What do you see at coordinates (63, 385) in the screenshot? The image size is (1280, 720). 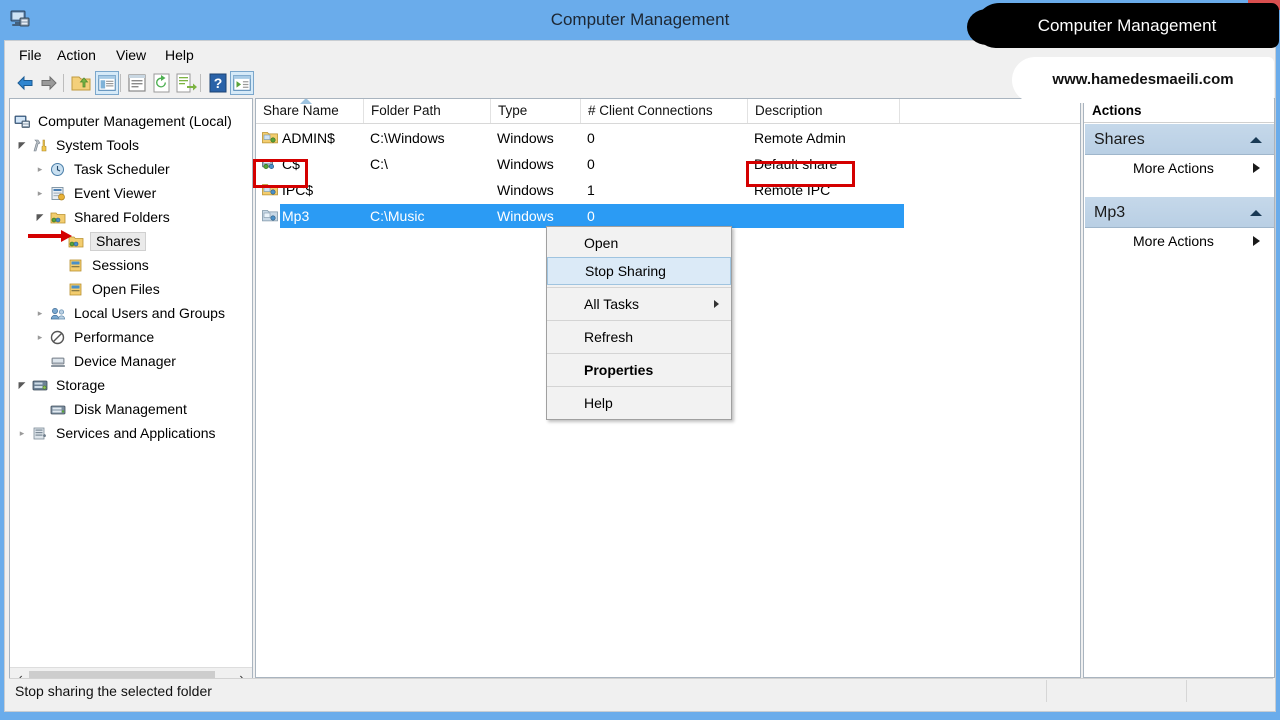 I see `tree-node-storage: ◤ Storage` at bounding box center [63, 385].